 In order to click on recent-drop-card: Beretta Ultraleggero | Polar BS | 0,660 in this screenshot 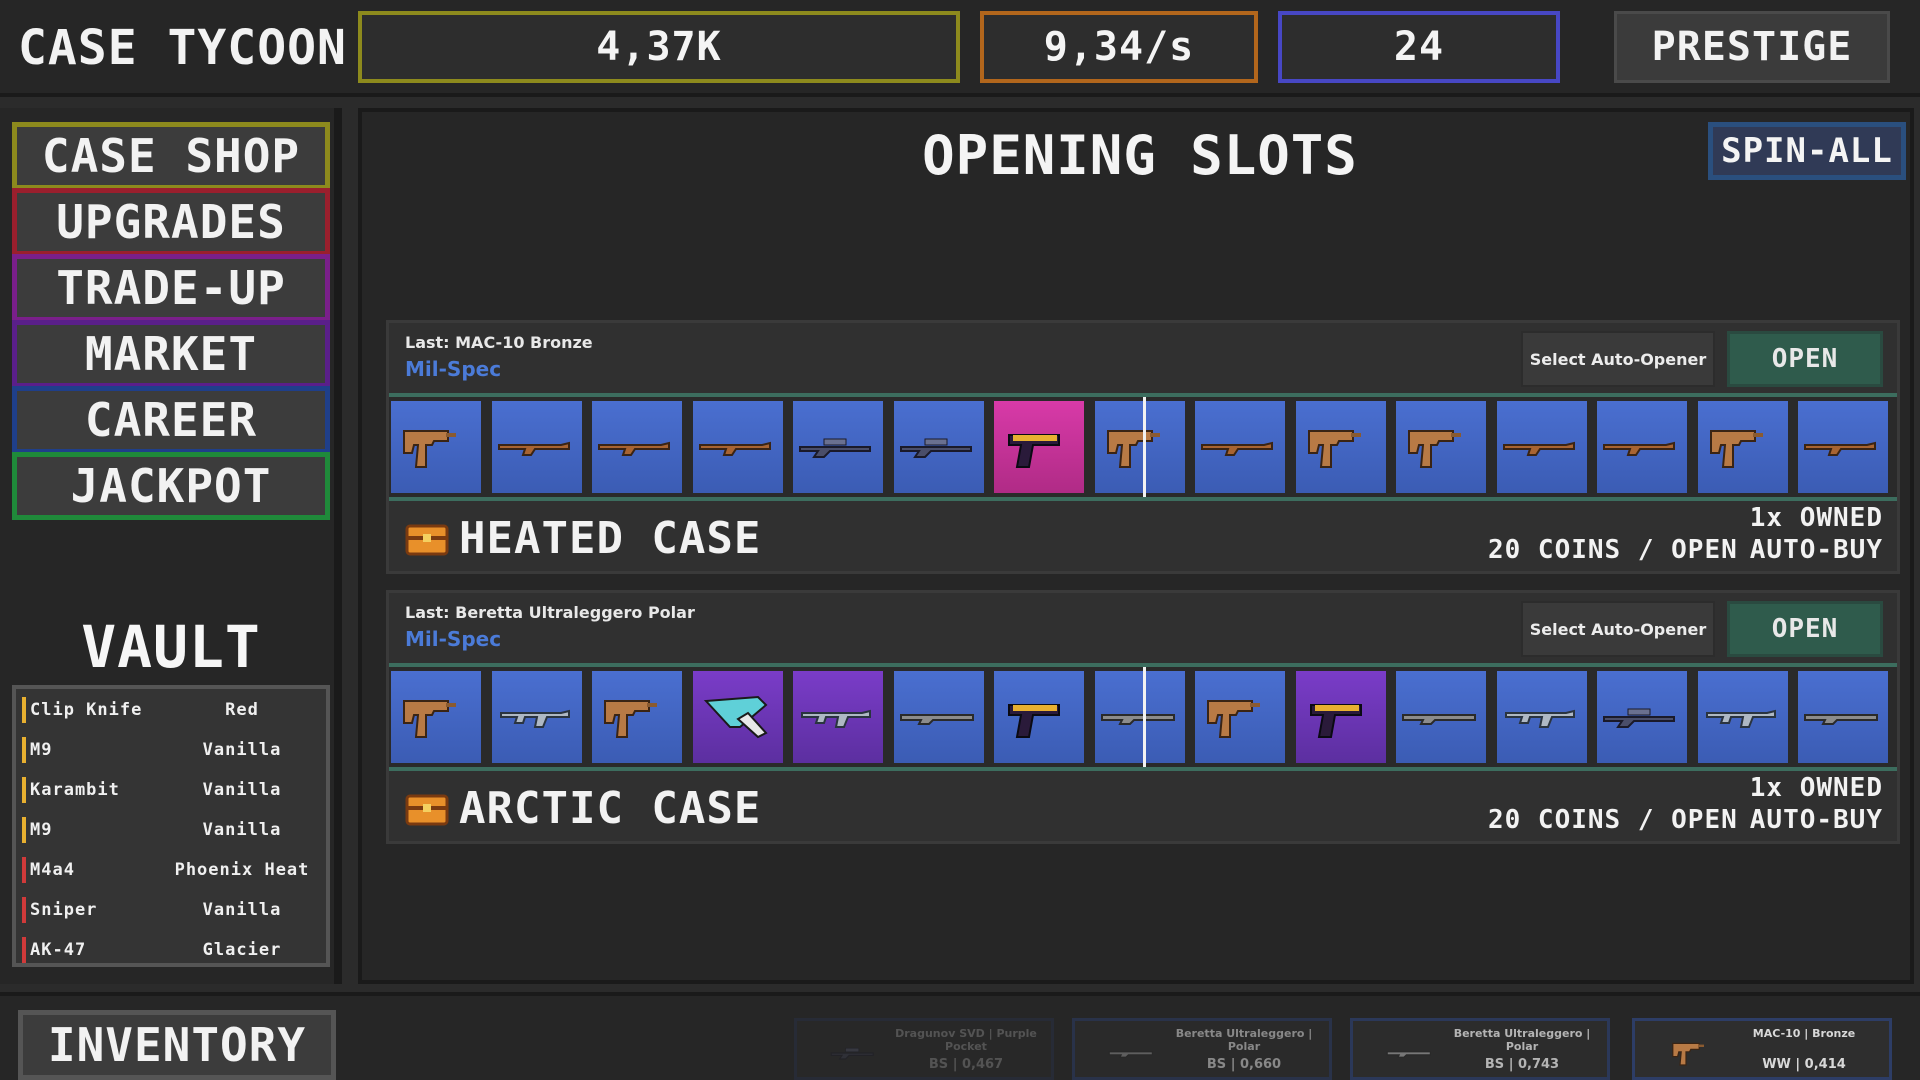, I will do `click(1202, 1049)`.